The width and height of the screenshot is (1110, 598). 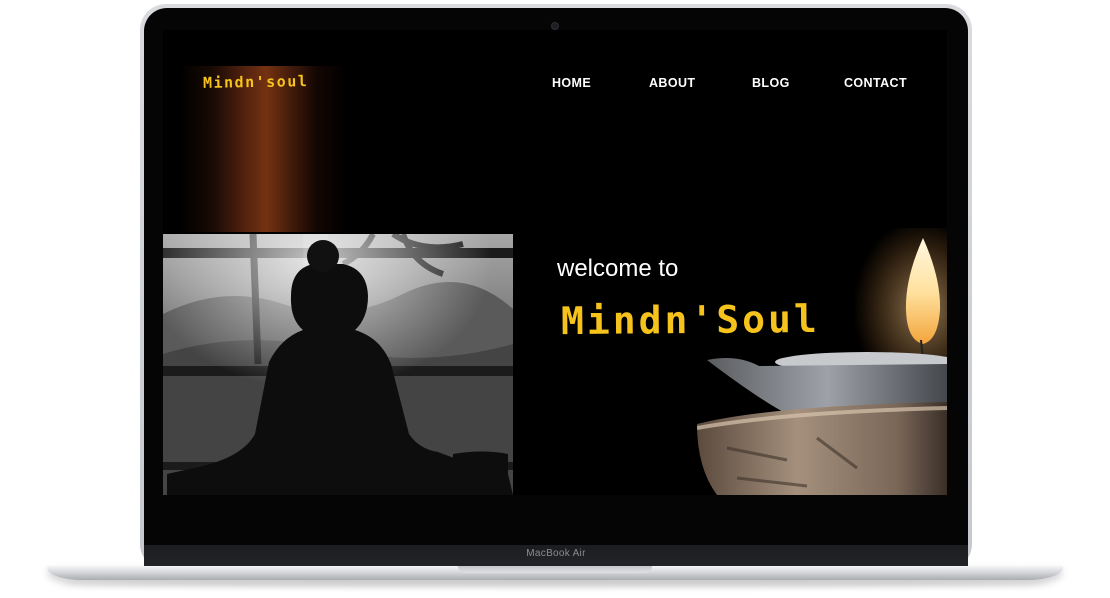 What do you see at coordinates (338, 364) in the screenshot?
I see `meditation-photo` at bounding box center [338, 364].